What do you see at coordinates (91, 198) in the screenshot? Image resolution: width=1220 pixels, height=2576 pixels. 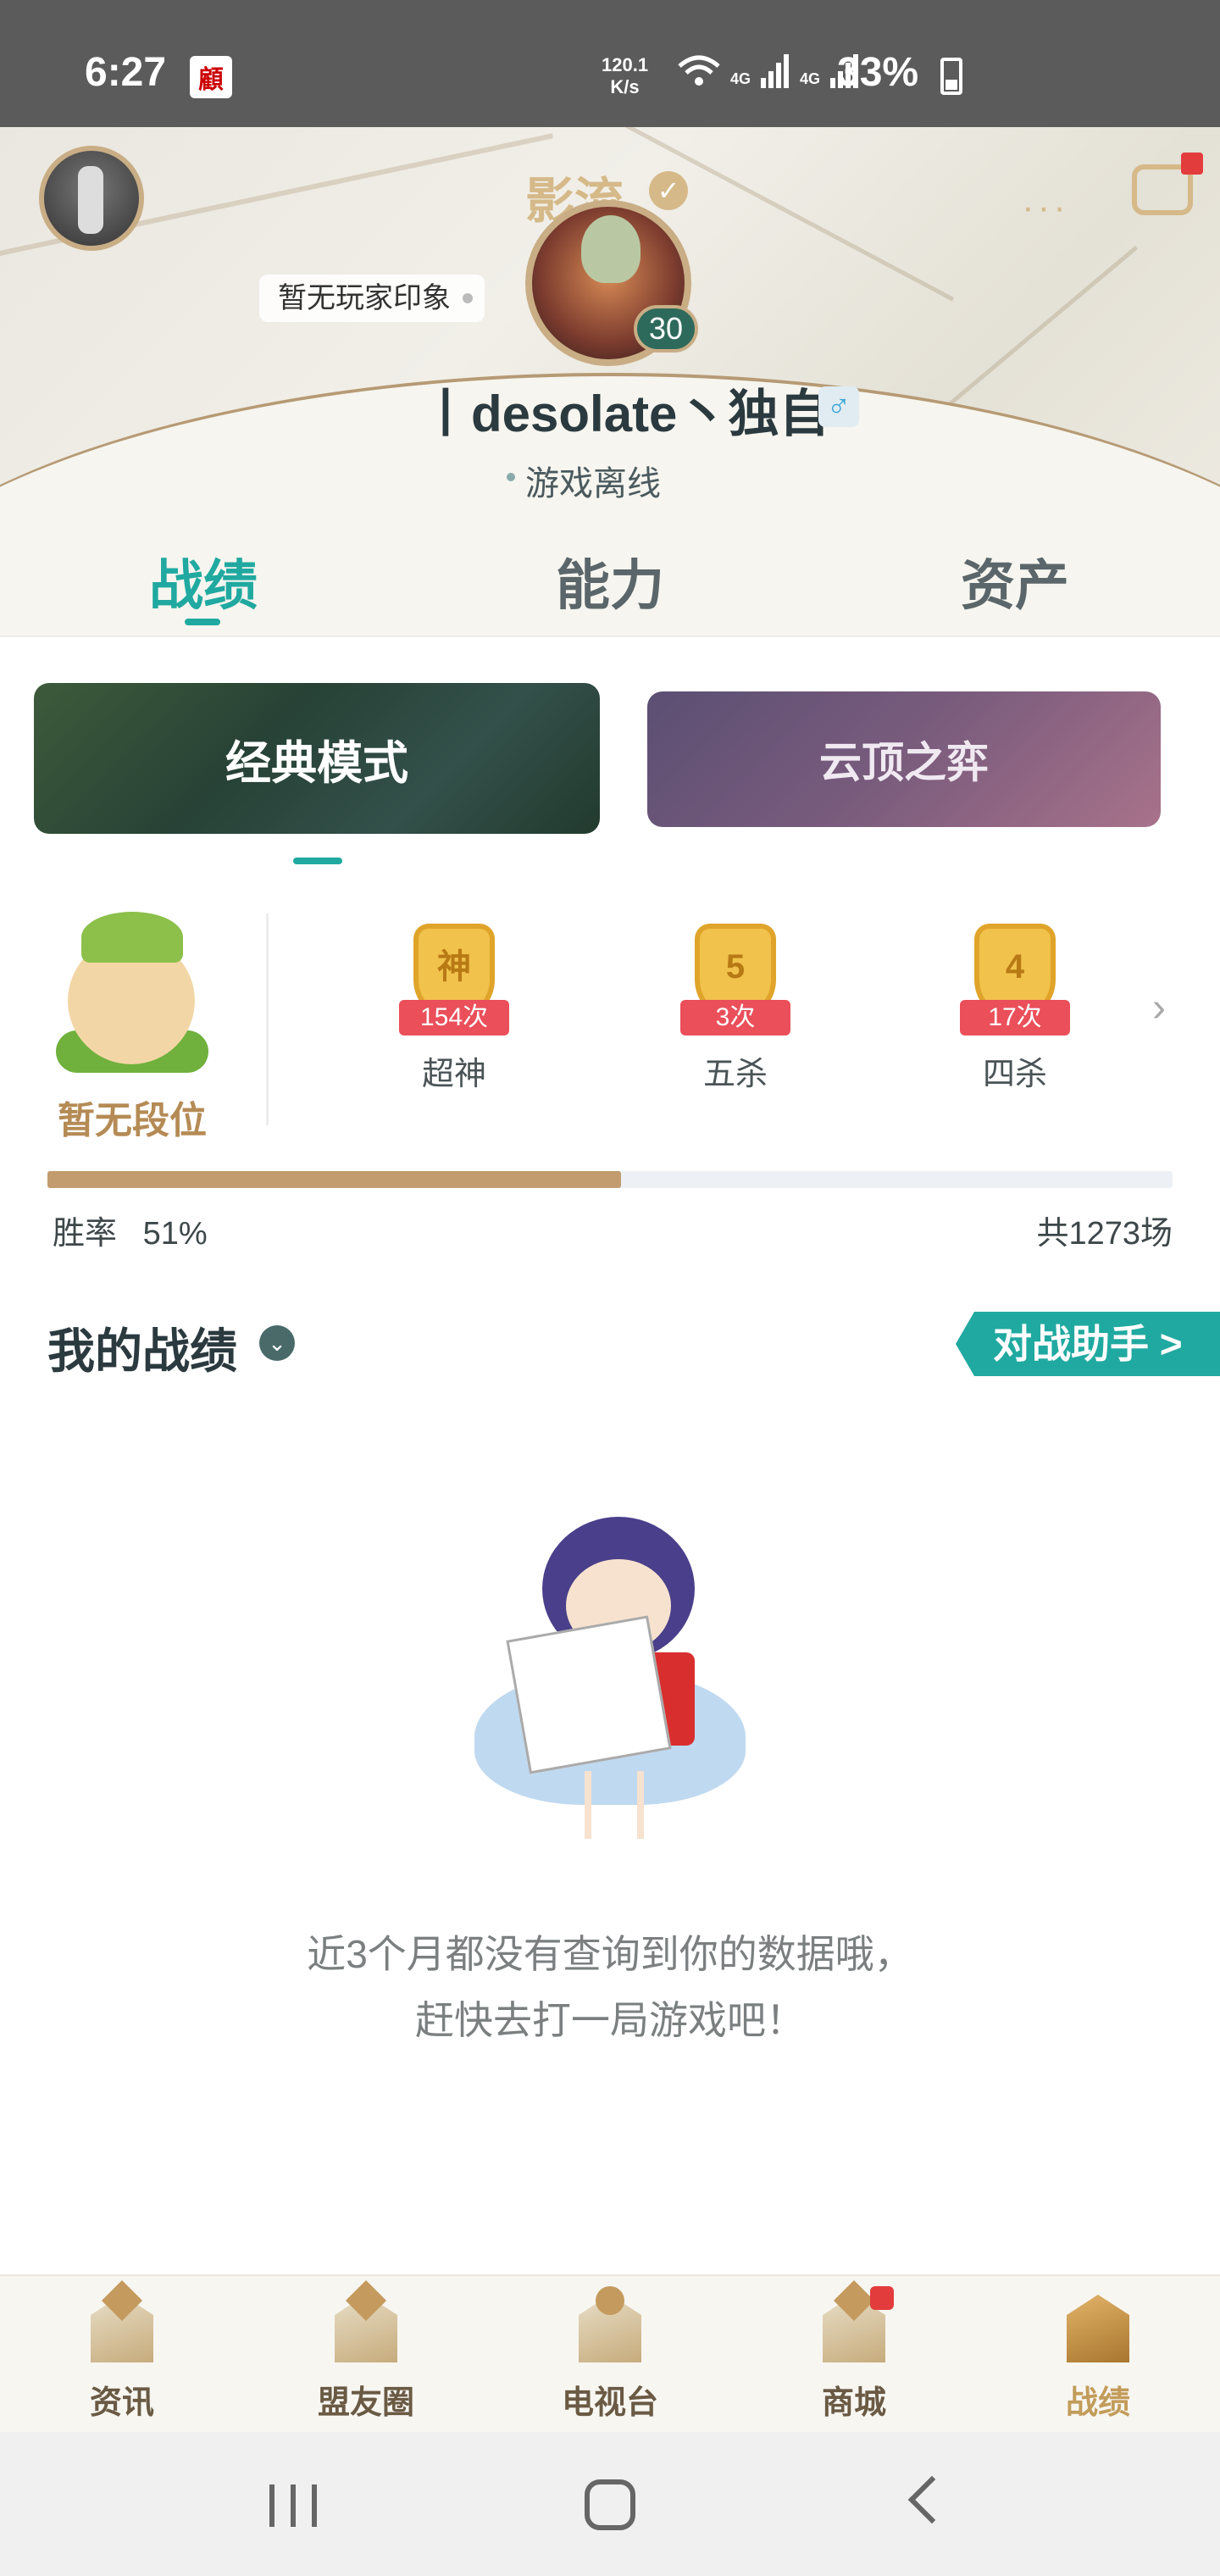 I see `user-avatar` at bounding box center [91, 198].